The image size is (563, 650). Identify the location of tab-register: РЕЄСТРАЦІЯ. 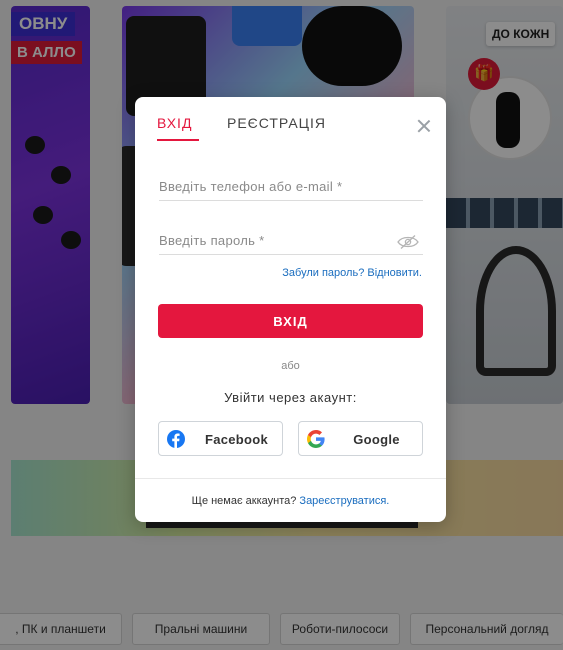
(276, 127).